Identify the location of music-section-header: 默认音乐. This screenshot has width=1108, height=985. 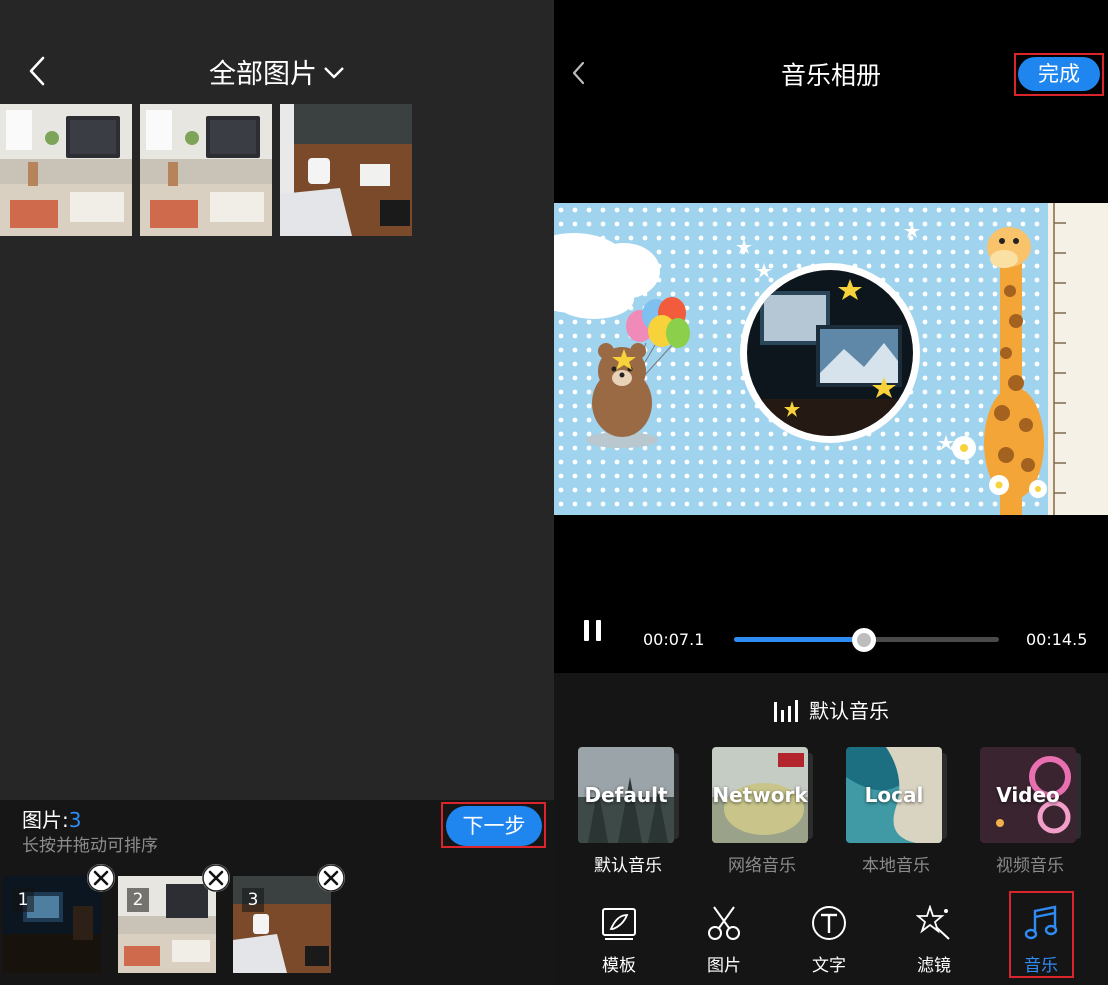
(831, 709).